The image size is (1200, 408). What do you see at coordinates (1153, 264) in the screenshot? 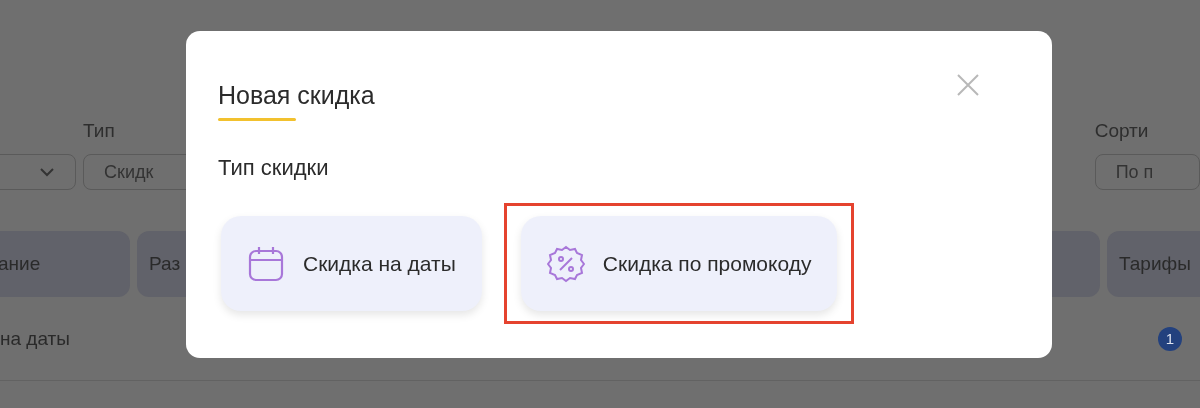
I see `header-cell: Тарифы` at bounding box center [1153, 264].